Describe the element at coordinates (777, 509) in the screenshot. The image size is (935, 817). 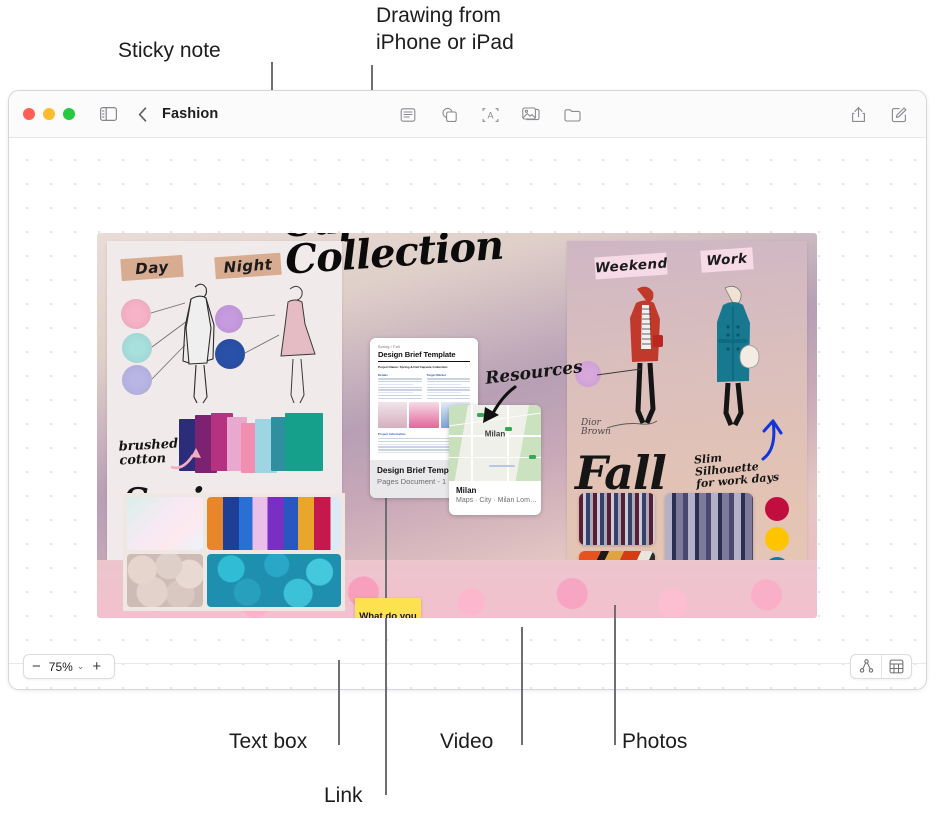
I see `photo-dot-crimson` at that location.